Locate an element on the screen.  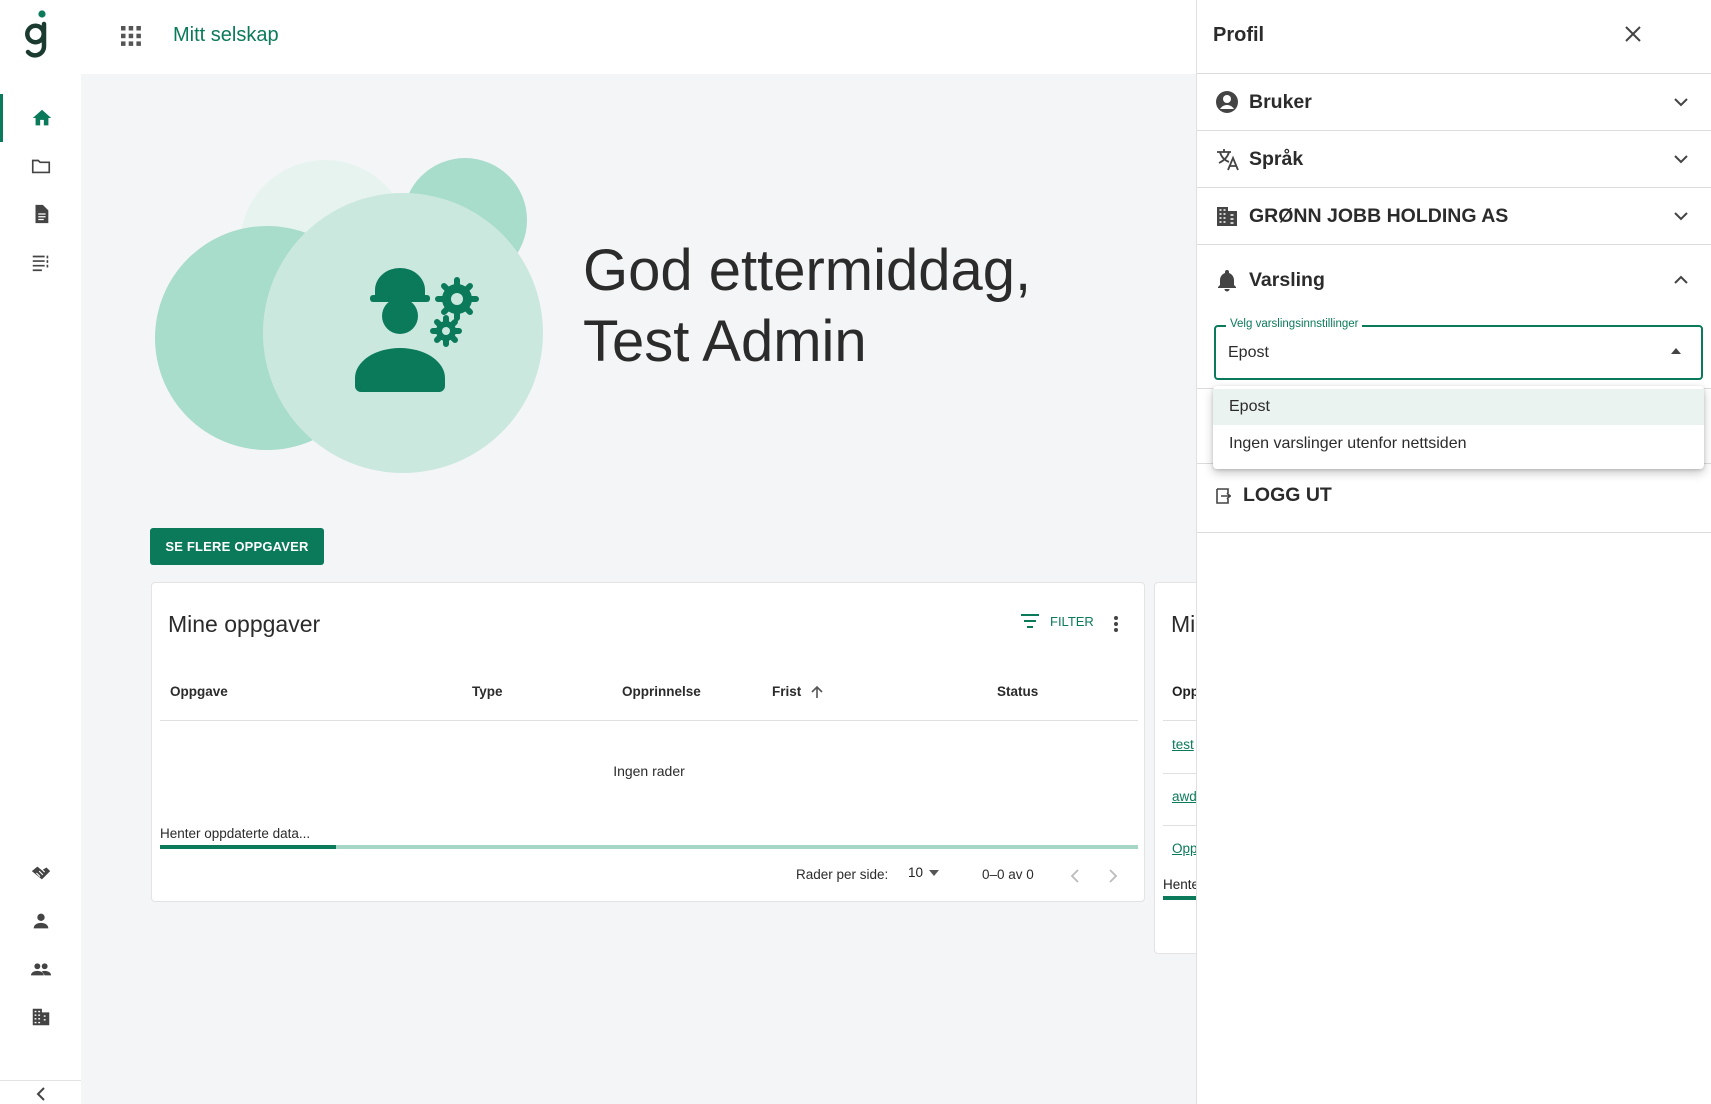
column-header-origin: Opprinnelse is located at coordinates (661, 691).